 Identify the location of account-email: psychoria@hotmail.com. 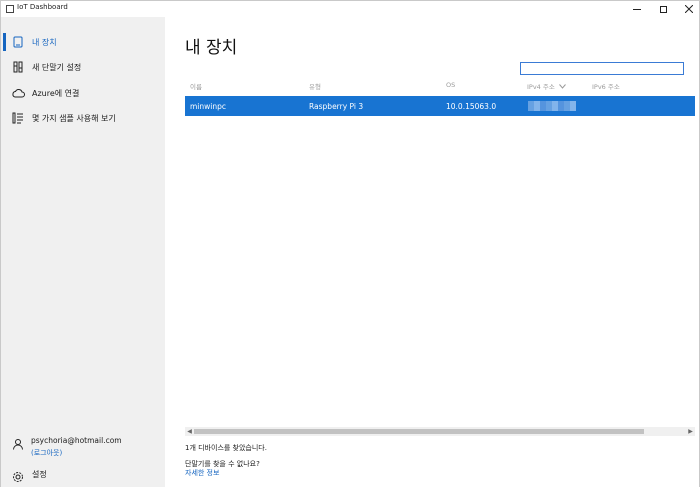
(76, 440).